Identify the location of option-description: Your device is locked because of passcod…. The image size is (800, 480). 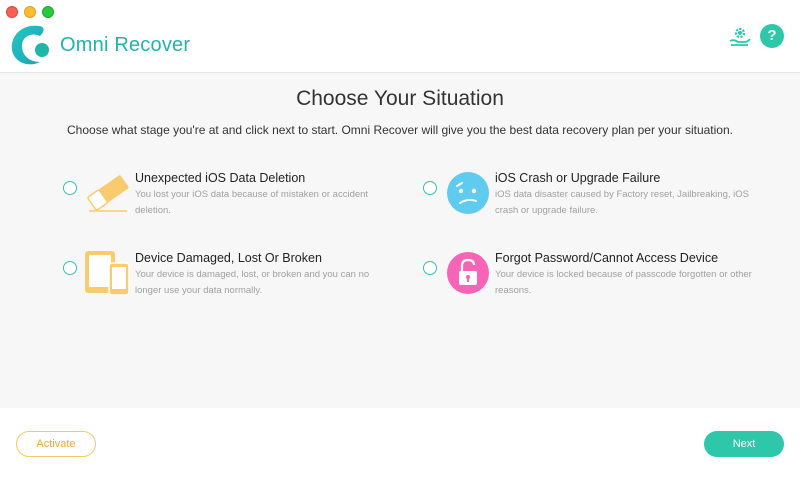
(623, 282).